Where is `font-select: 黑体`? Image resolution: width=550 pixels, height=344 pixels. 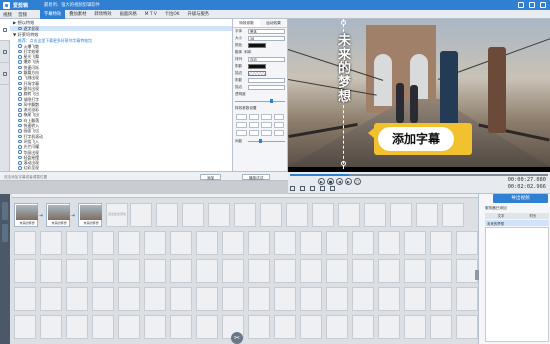 font-select: 黑体 is located at coordinates (266, 31).